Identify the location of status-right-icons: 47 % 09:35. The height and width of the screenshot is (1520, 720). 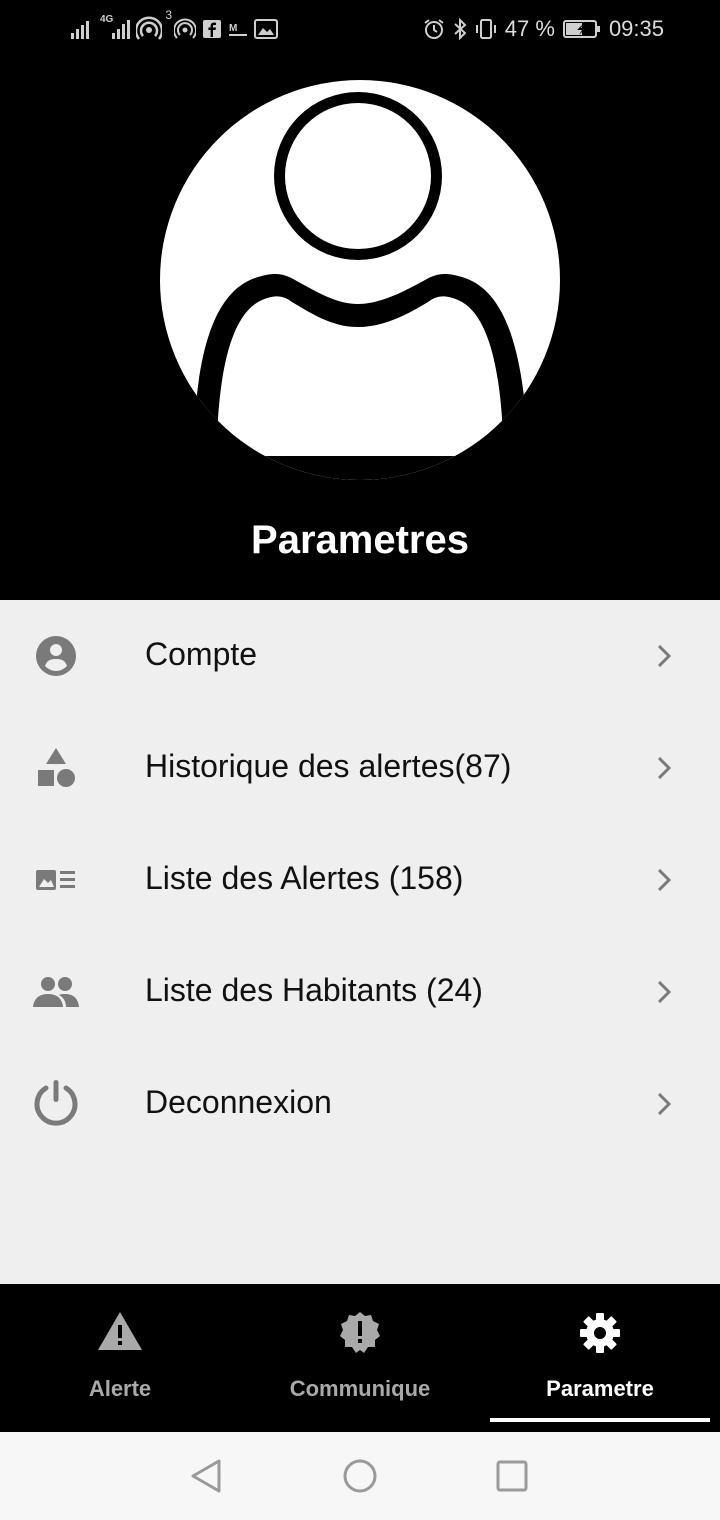
(543, 29).